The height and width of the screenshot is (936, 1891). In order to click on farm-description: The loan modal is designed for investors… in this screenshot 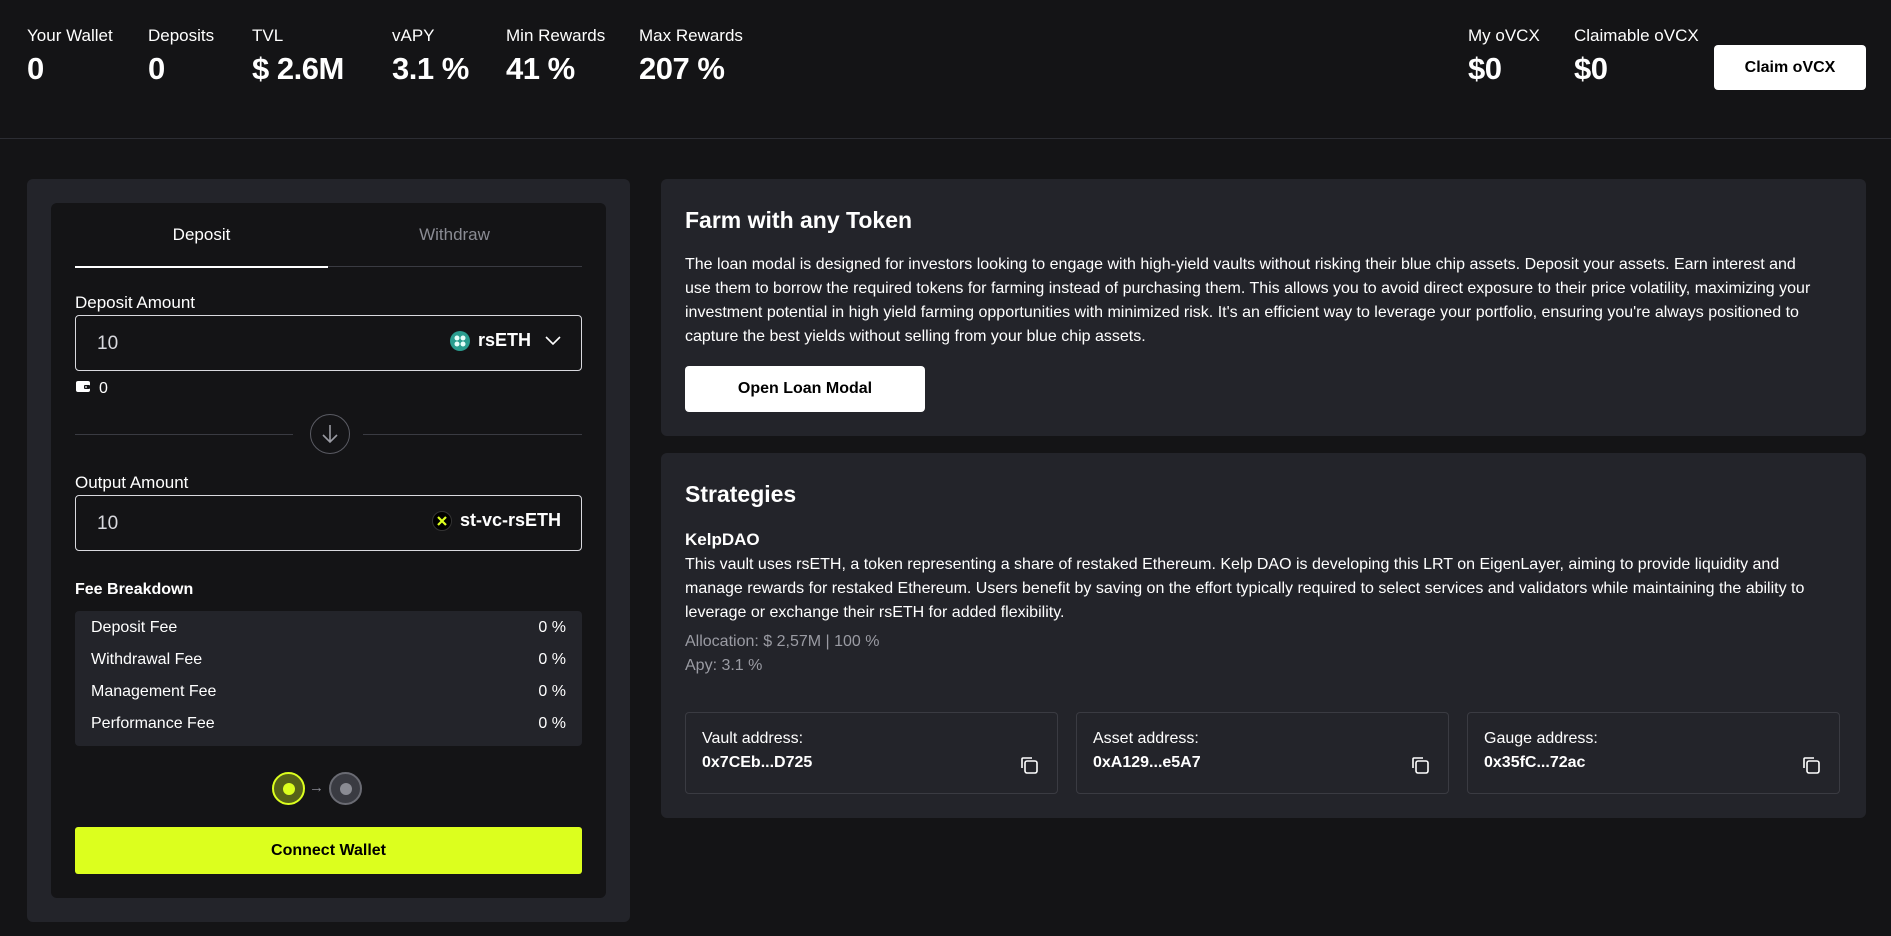, I will do `click(1248, 300)`.